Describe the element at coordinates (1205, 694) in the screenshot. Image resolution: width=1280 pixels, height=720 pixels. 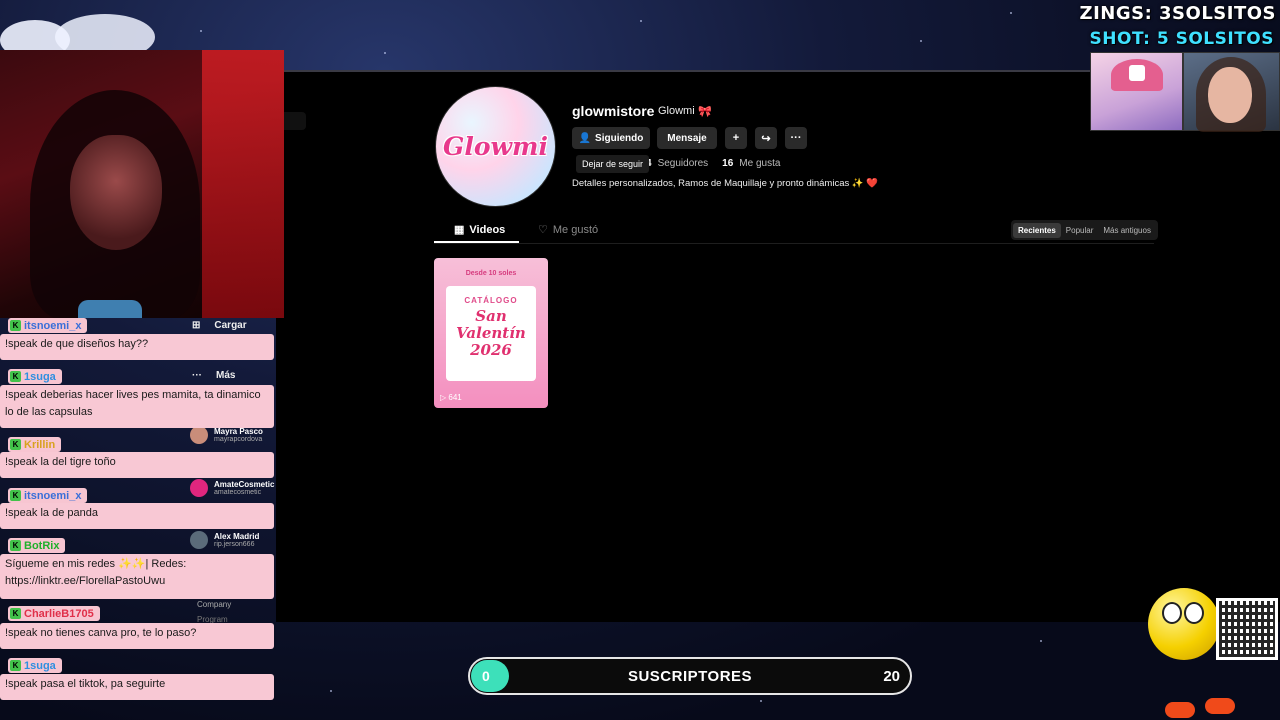
I see `mascot-legs` at that location.